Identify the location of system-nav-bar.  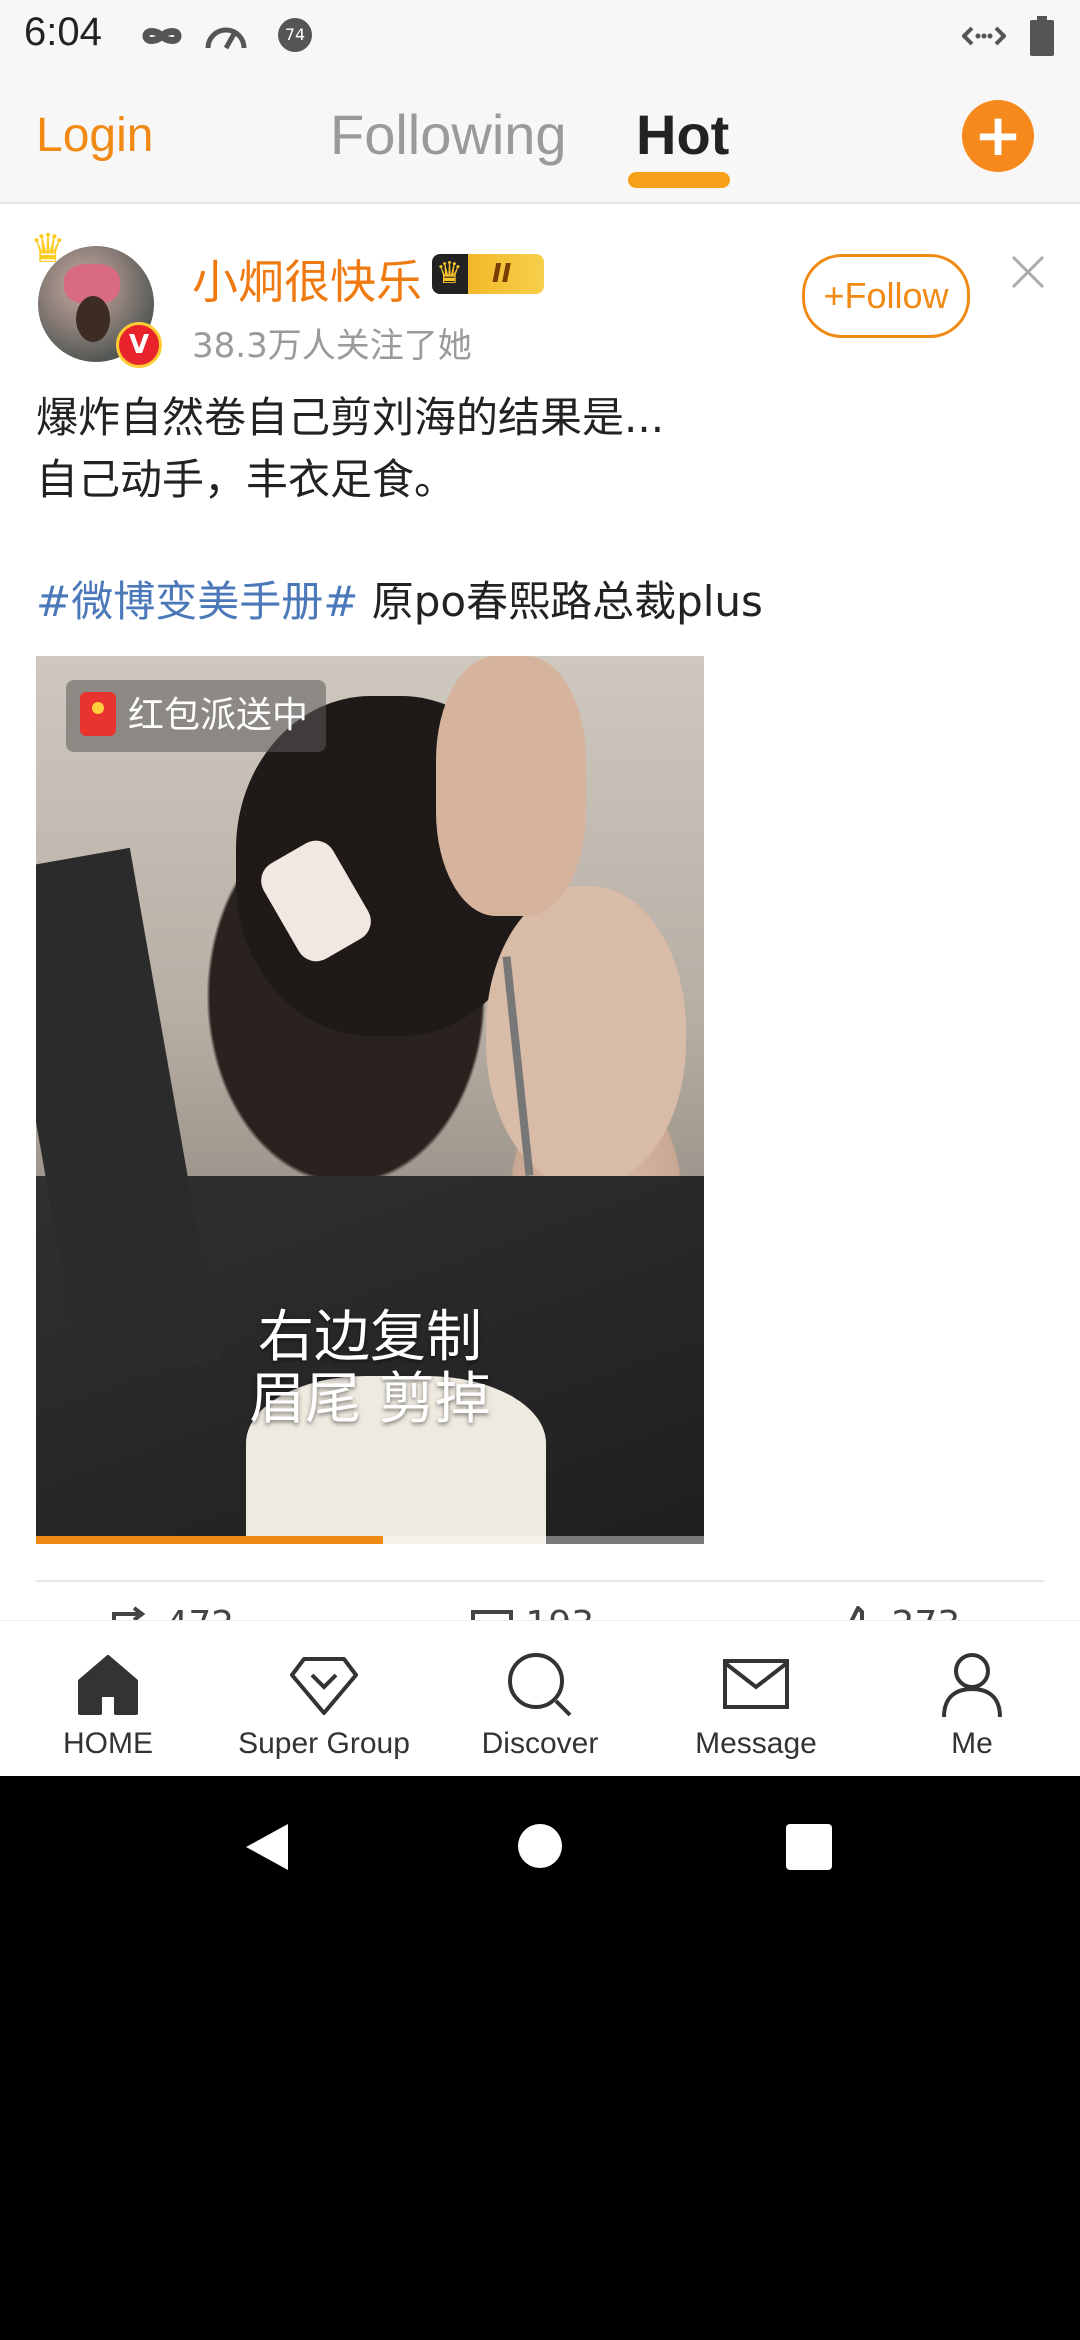
(540, 1848).